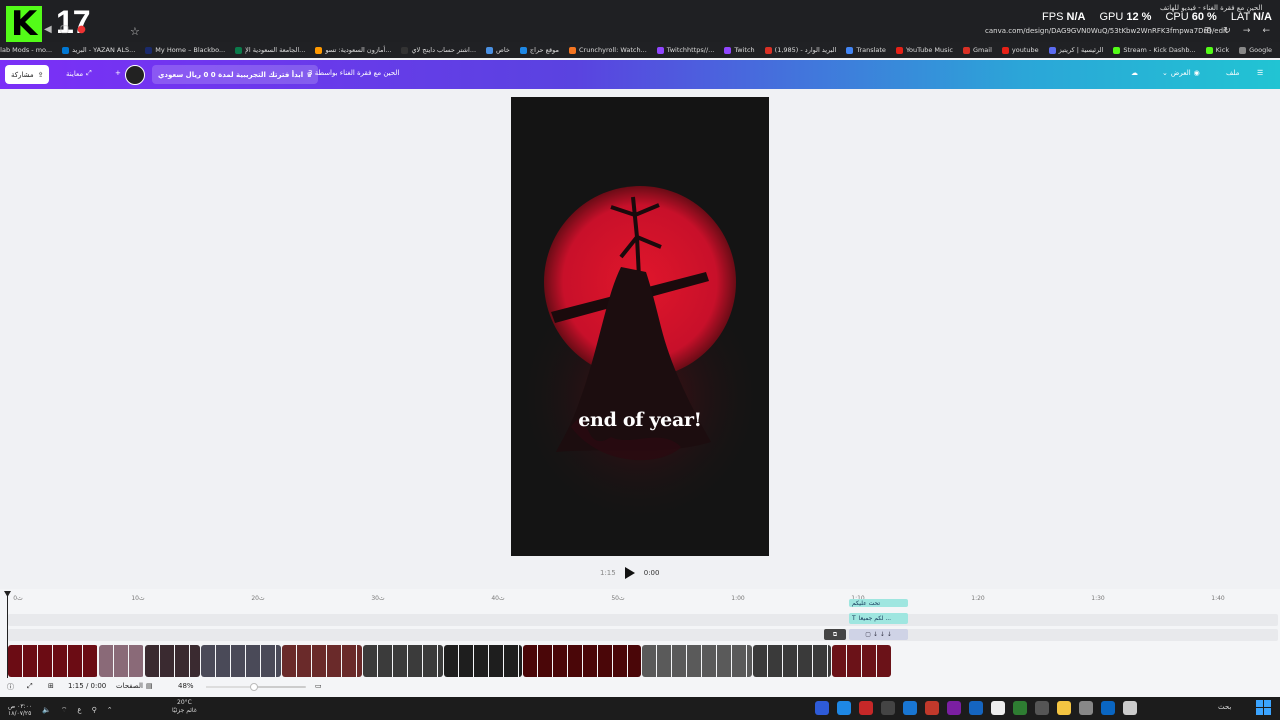 This screenshot has height=720, width=1280. Describe the element at coordinates (1224, 707) in the screenshot. I see `search-label: بحث` at that location.